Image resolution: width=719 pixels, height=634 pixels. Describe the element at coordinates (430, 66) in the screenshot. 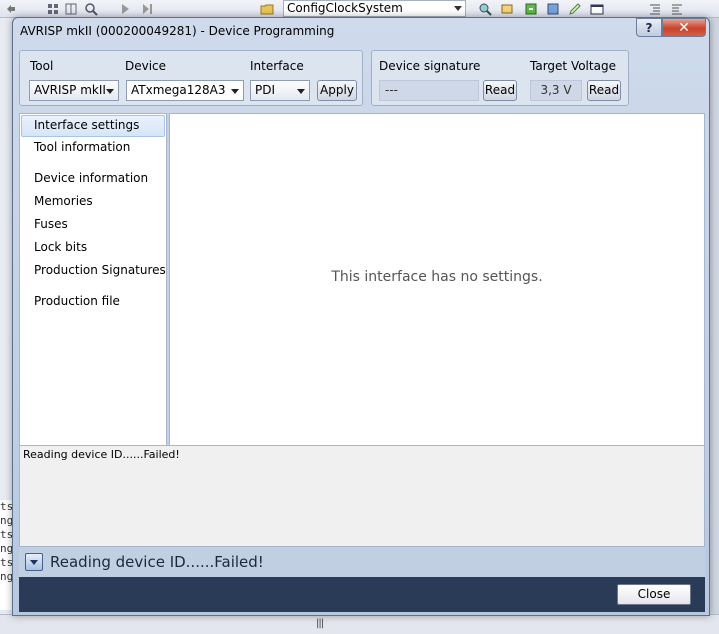

I see `device-signature-label: Device signature` at that location.